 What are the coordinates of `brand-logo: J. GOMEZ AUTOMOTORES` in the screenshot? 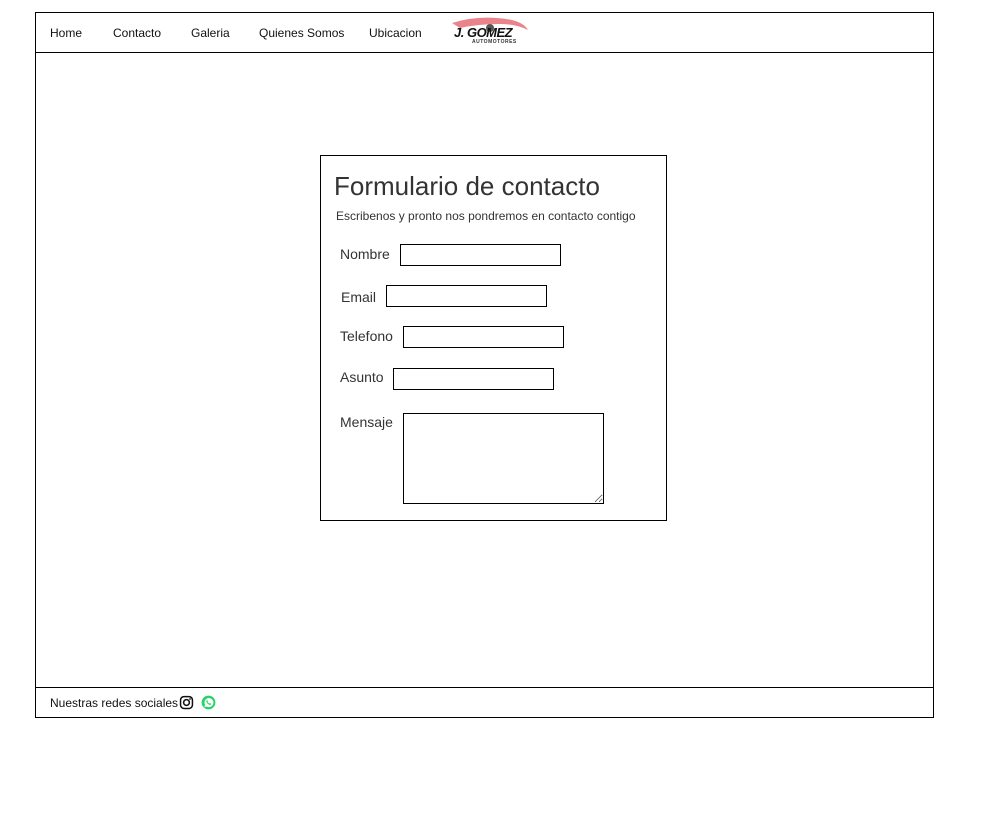 It's located at (490, 31).